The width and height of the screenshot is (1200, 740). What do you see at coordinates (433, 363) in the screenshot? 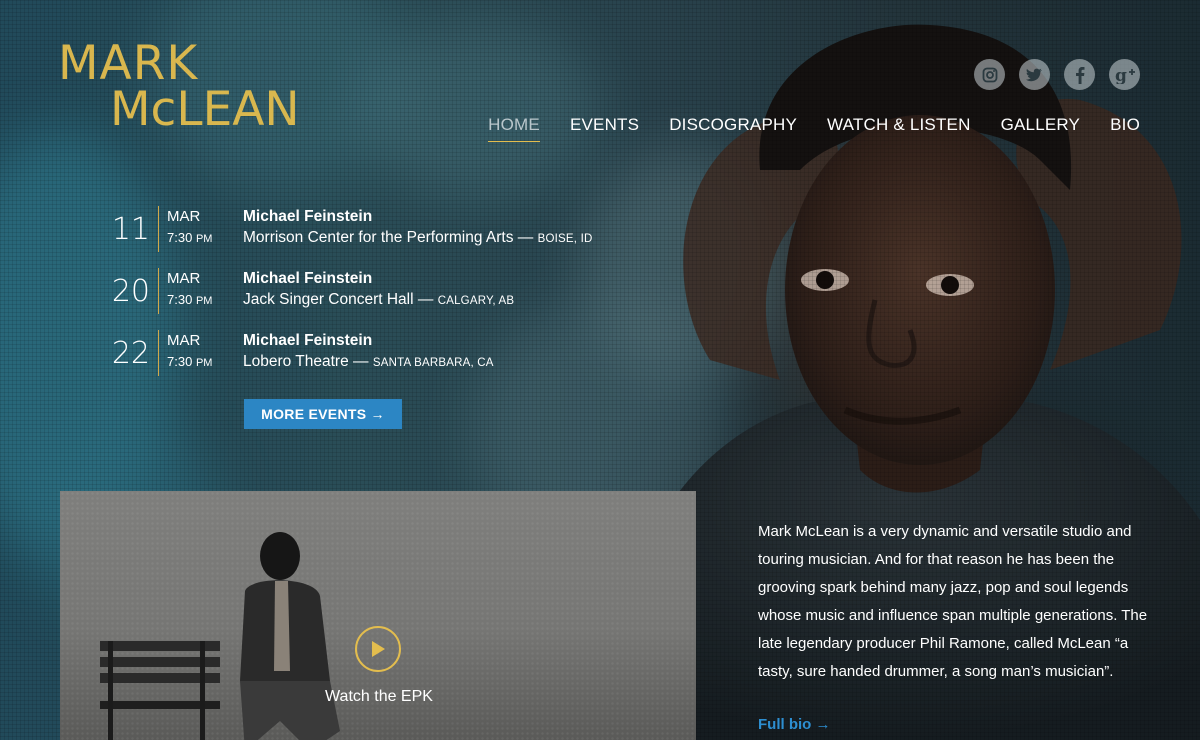
I see `event-city: SANTA BARBARA, CA` at bounding box center [433, 363].